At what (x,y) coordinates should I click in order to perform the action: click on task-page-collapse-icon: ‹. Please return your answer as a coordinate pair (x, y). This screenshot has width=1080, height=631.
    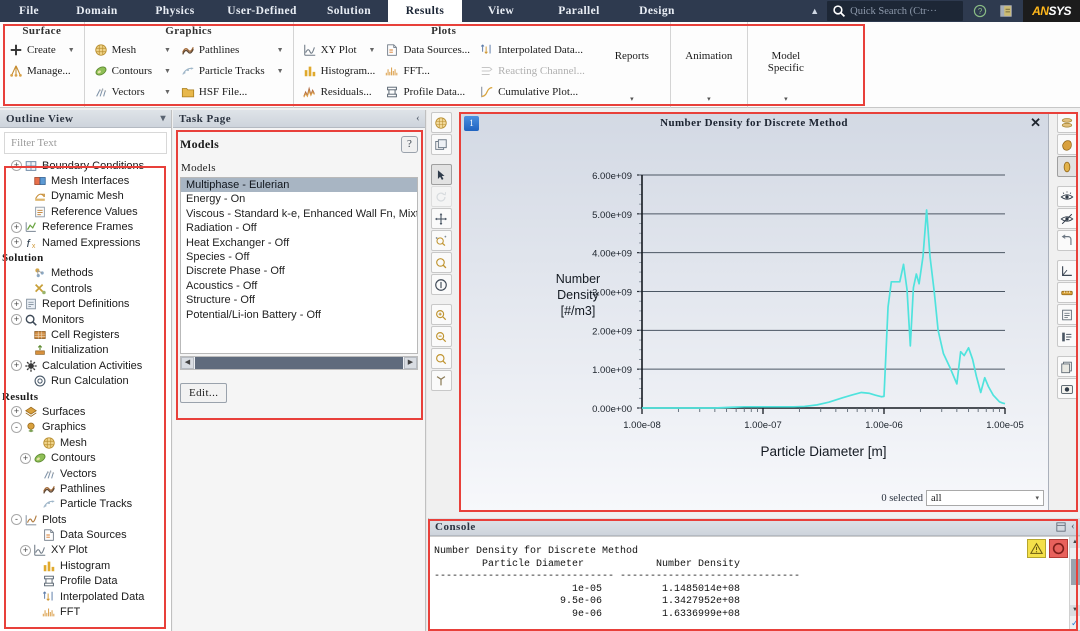
    Looking at the image, I should click on (420, 119).